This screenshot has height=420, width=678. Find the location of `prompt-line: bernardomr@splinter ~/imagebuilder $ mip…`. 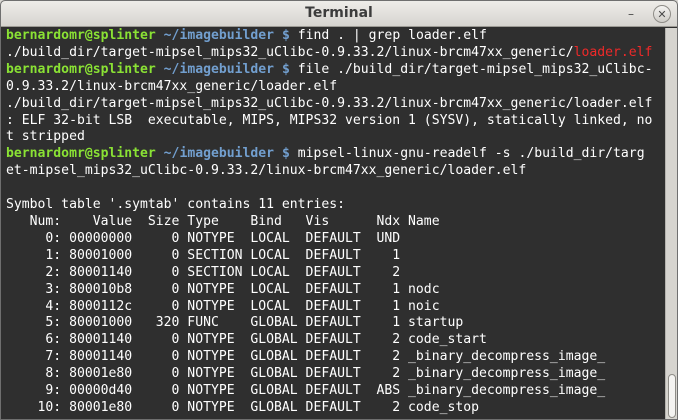

prompt-line: bernardomr@splinter ~/imagebuilder $ mip… is located at coordinates (335, 154).